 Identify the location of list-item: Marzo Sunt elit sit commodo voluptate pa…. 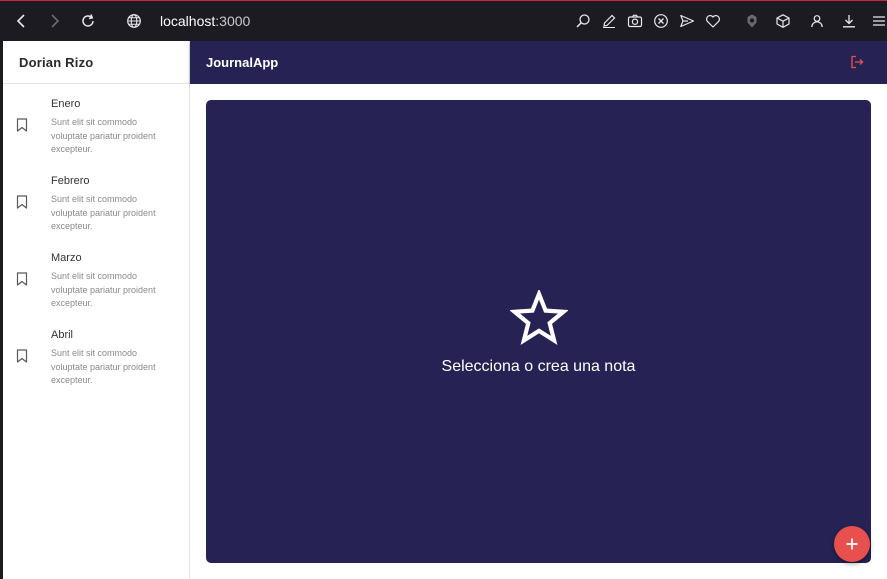
(96, 288).